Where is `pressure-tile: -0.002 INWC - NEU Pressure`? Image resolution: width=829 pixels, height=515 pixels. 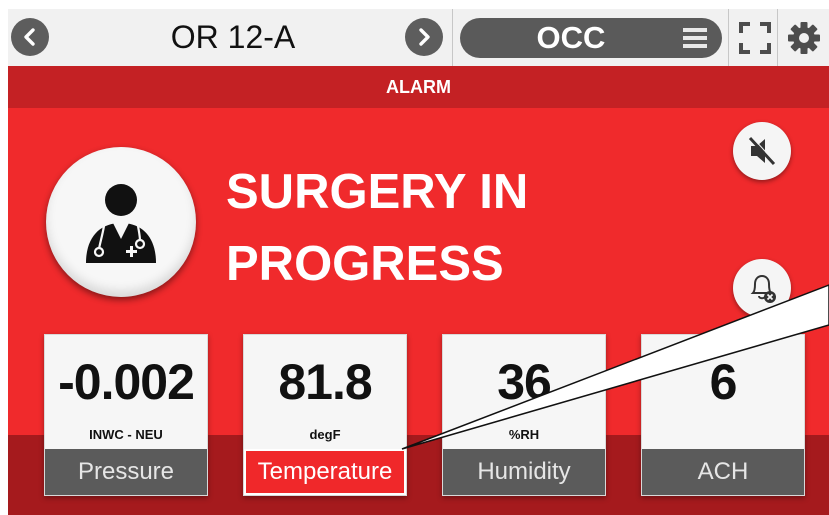 pressure-tile: -0.002 INWC - NEU Pressure is located at coordinates (126, 415).